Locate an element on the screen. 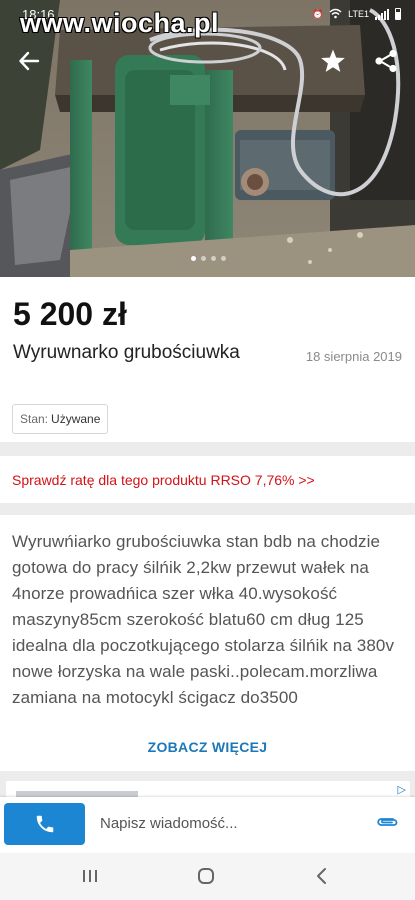 This screenshot has height=900, width=415. listing-title: Wyruwnarko grubościuwka is located at coordinates (126, 352).